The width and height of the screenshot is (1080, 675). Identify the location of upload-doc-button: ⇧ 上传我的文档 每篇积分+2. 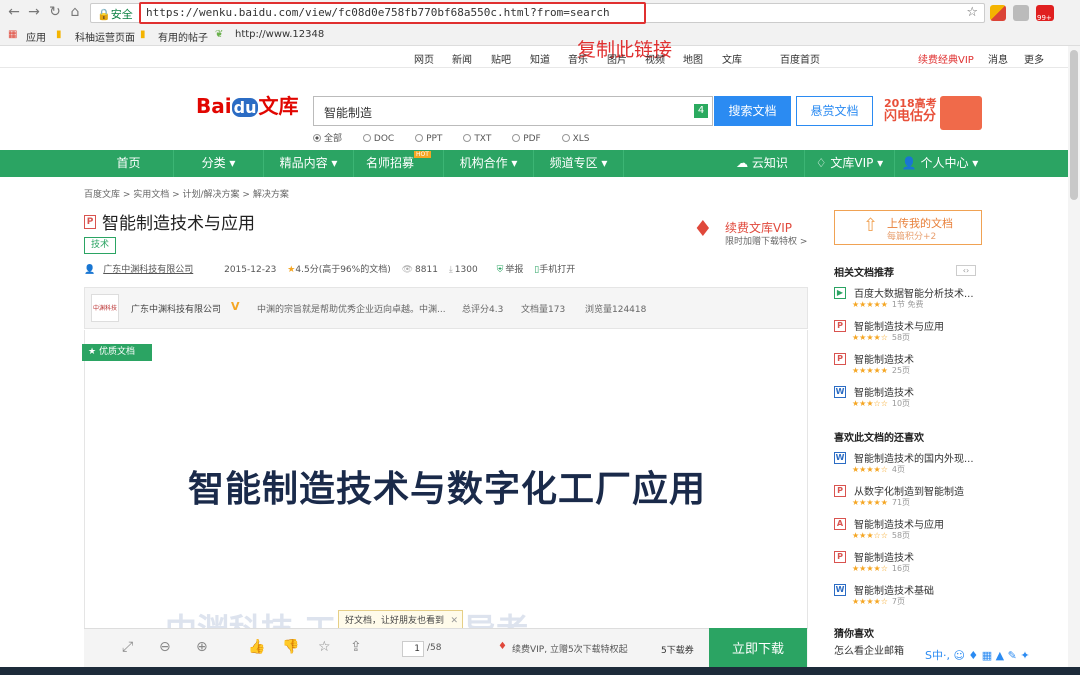
(908, 227).